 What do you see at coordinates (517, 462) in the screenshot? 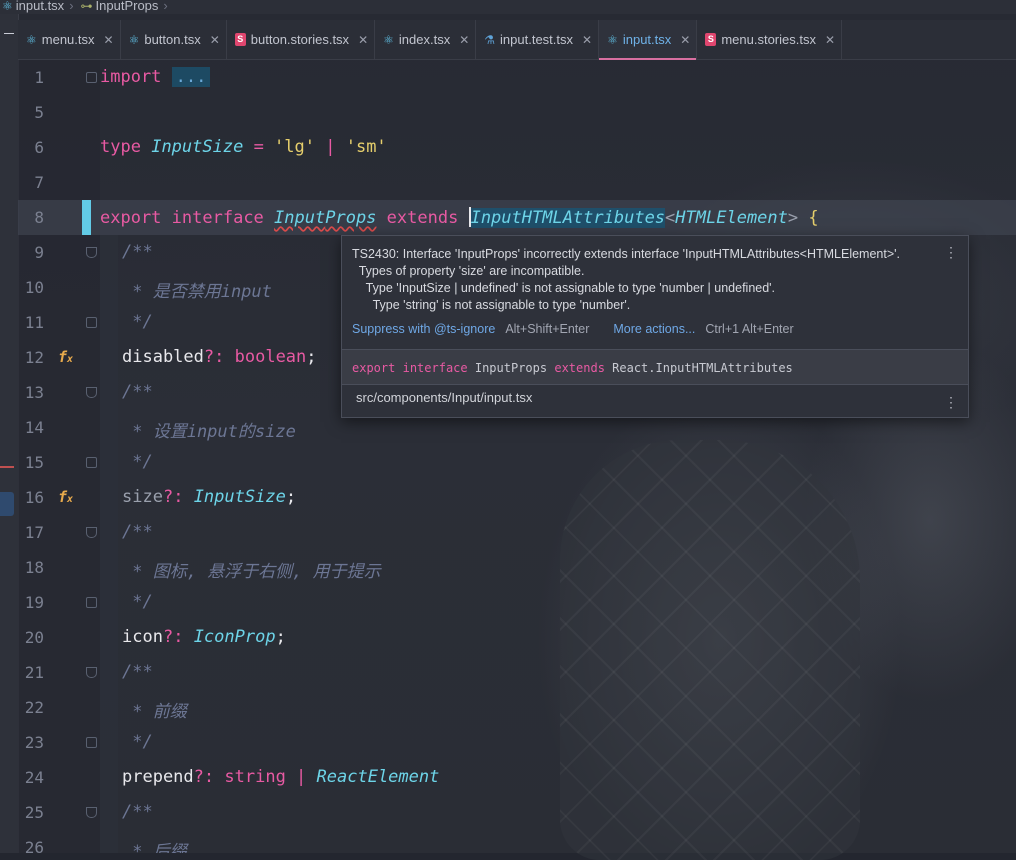
I see `code-line: 15 */` at bounding box center [517, 462].